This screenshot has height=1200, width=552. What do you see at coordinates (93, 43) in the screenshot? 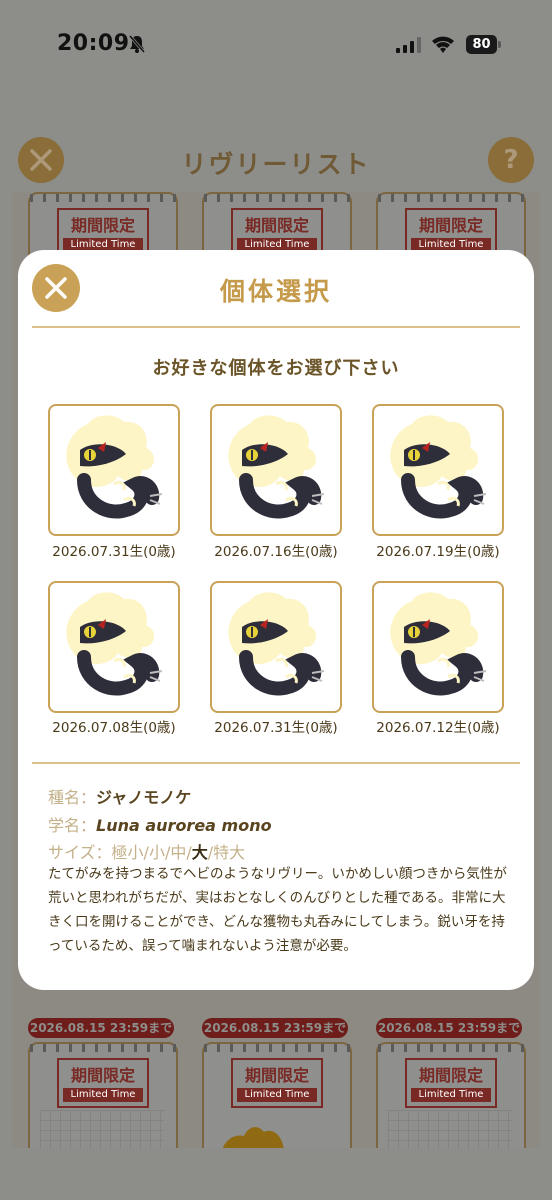
I see `status-time: 20:09` at bounding box center [93, 43].